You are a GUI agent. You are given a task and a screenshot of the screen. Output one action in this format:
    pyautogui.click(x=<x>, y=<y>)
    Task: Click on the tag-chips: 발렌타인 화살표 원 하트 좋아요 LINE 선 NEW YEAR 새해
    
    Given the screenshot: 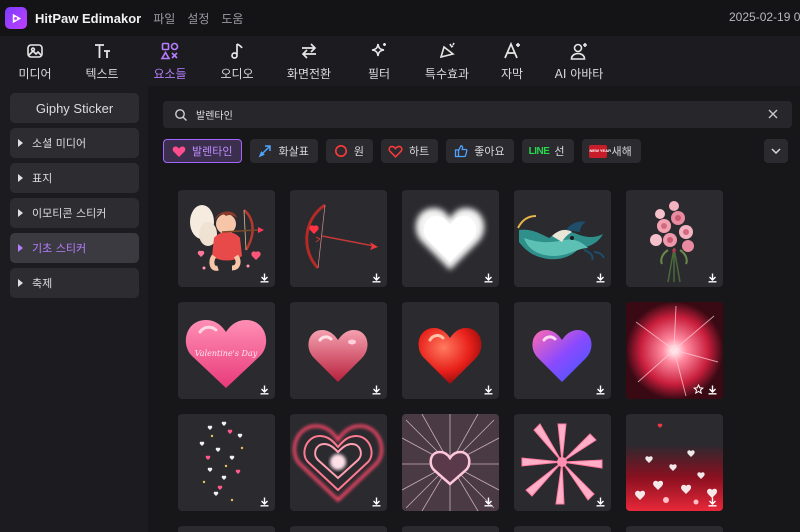 What is the action you would take?
    pyautogui.click(x=406, y=151)
    